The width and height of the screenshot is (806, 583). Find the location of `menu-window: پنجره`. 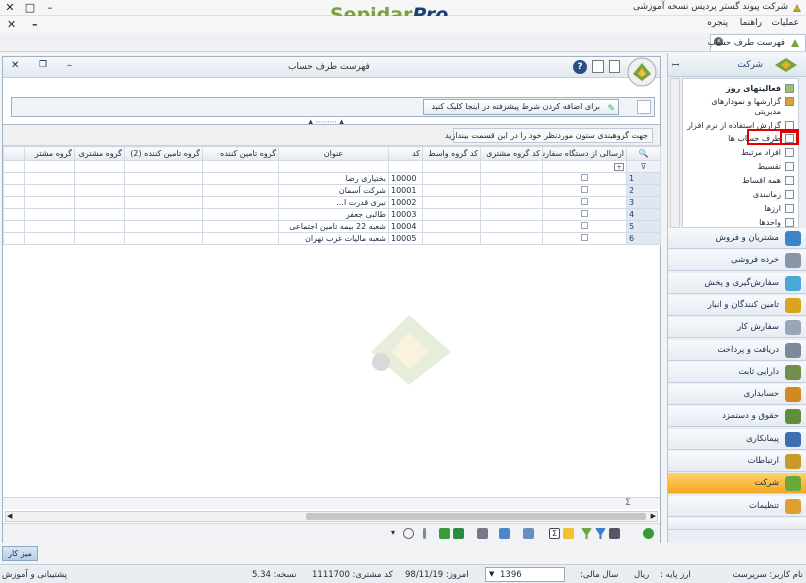

menu-window: پنجره is located at coordinates (717, 23).